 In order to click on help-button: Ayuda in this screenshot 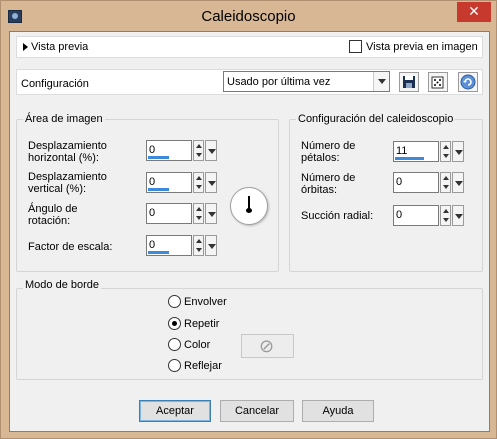, I will do `click(338, 411)`.